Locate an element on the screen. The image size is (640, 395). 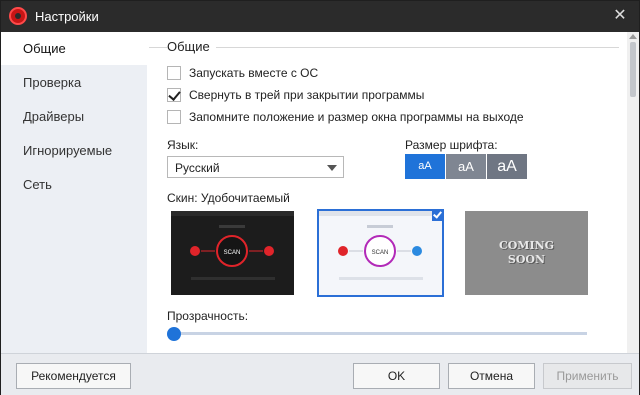
font-size-medium-button: aA is located at coordinates (466, 166).